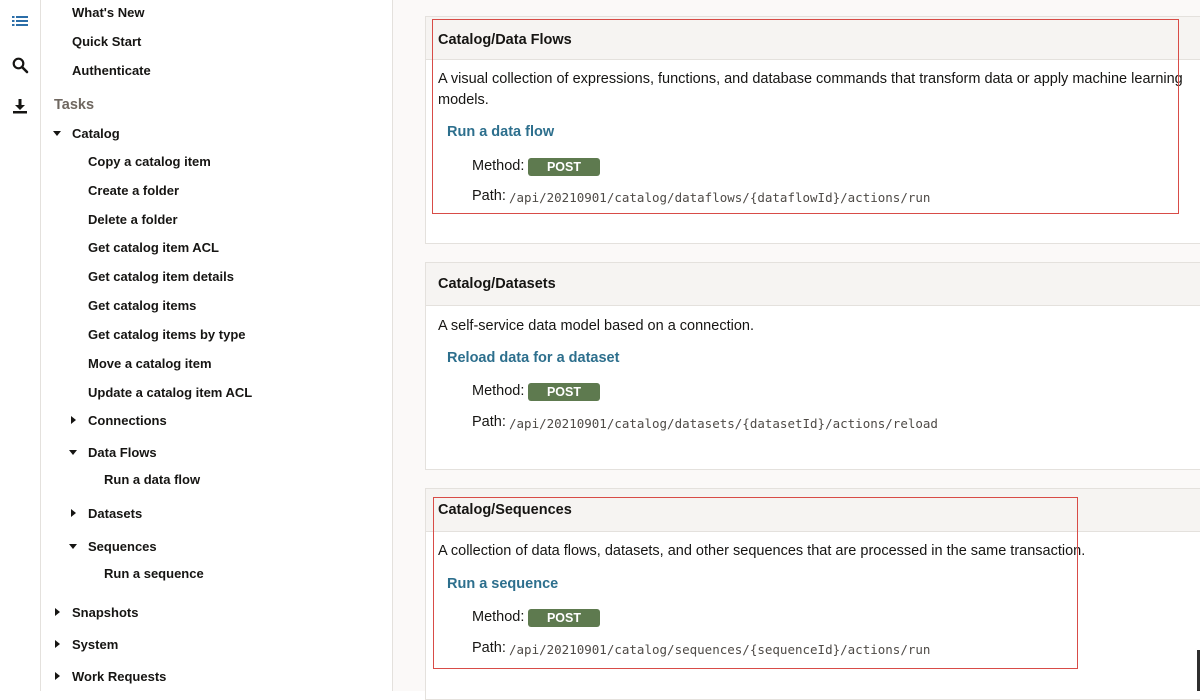 Image resolution: width=1200 pixels, height=700 pixels. Describe the element at coordinates (74, 105) in the screenshot. I see `nav-section-tasks: Tasks` at that location.